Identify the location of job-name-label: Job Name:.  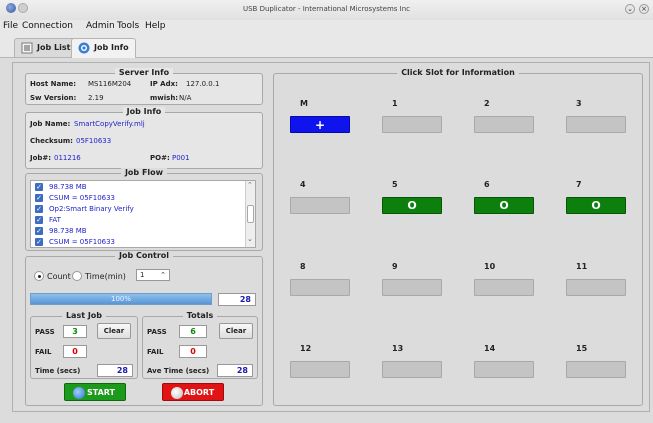
(50, 124).